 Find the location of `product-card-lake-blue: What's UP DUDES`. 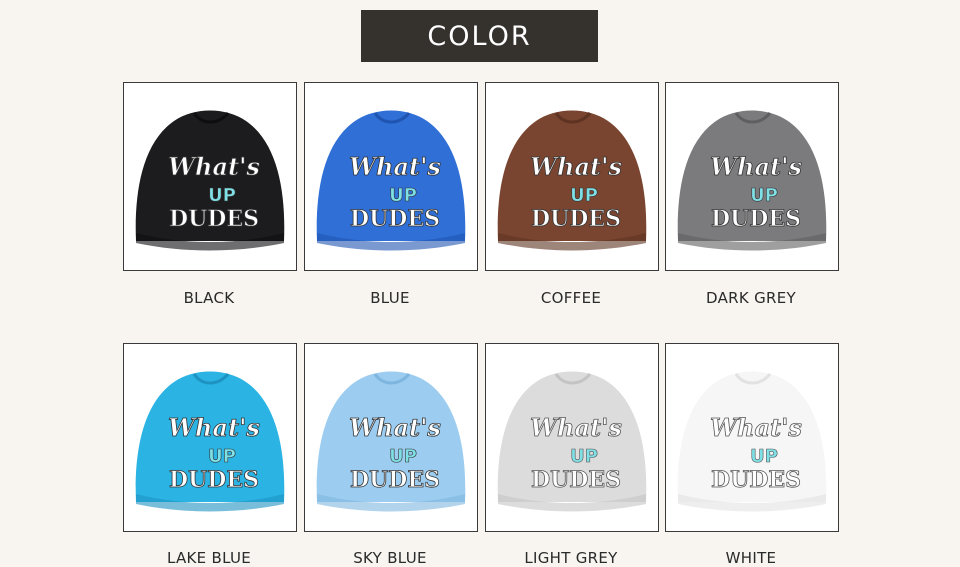

product-card-lake-blue: What's UP DUDES is located at coordinates (210, 437).